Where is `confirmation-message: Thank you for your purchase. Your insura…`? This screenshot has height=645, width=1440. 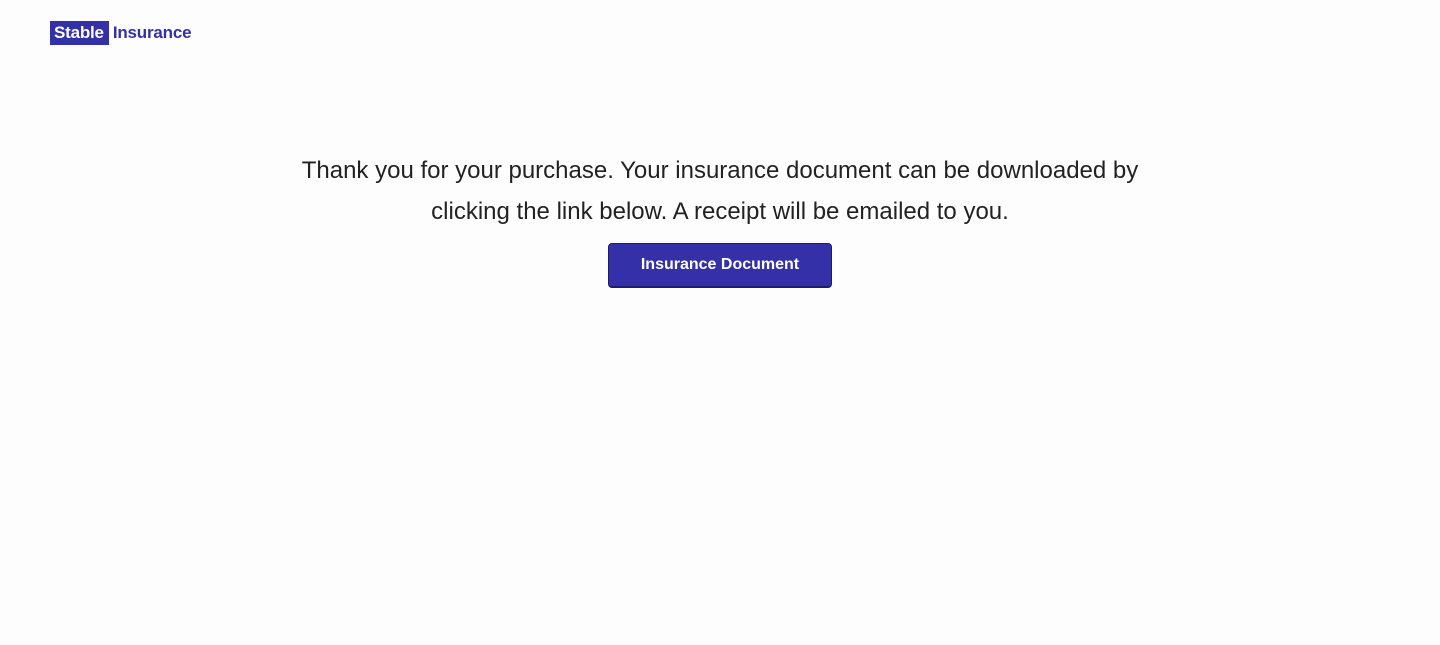
confirmation-message: Thank you for your purchase. Your insura… is located at coordinates (720, 191).